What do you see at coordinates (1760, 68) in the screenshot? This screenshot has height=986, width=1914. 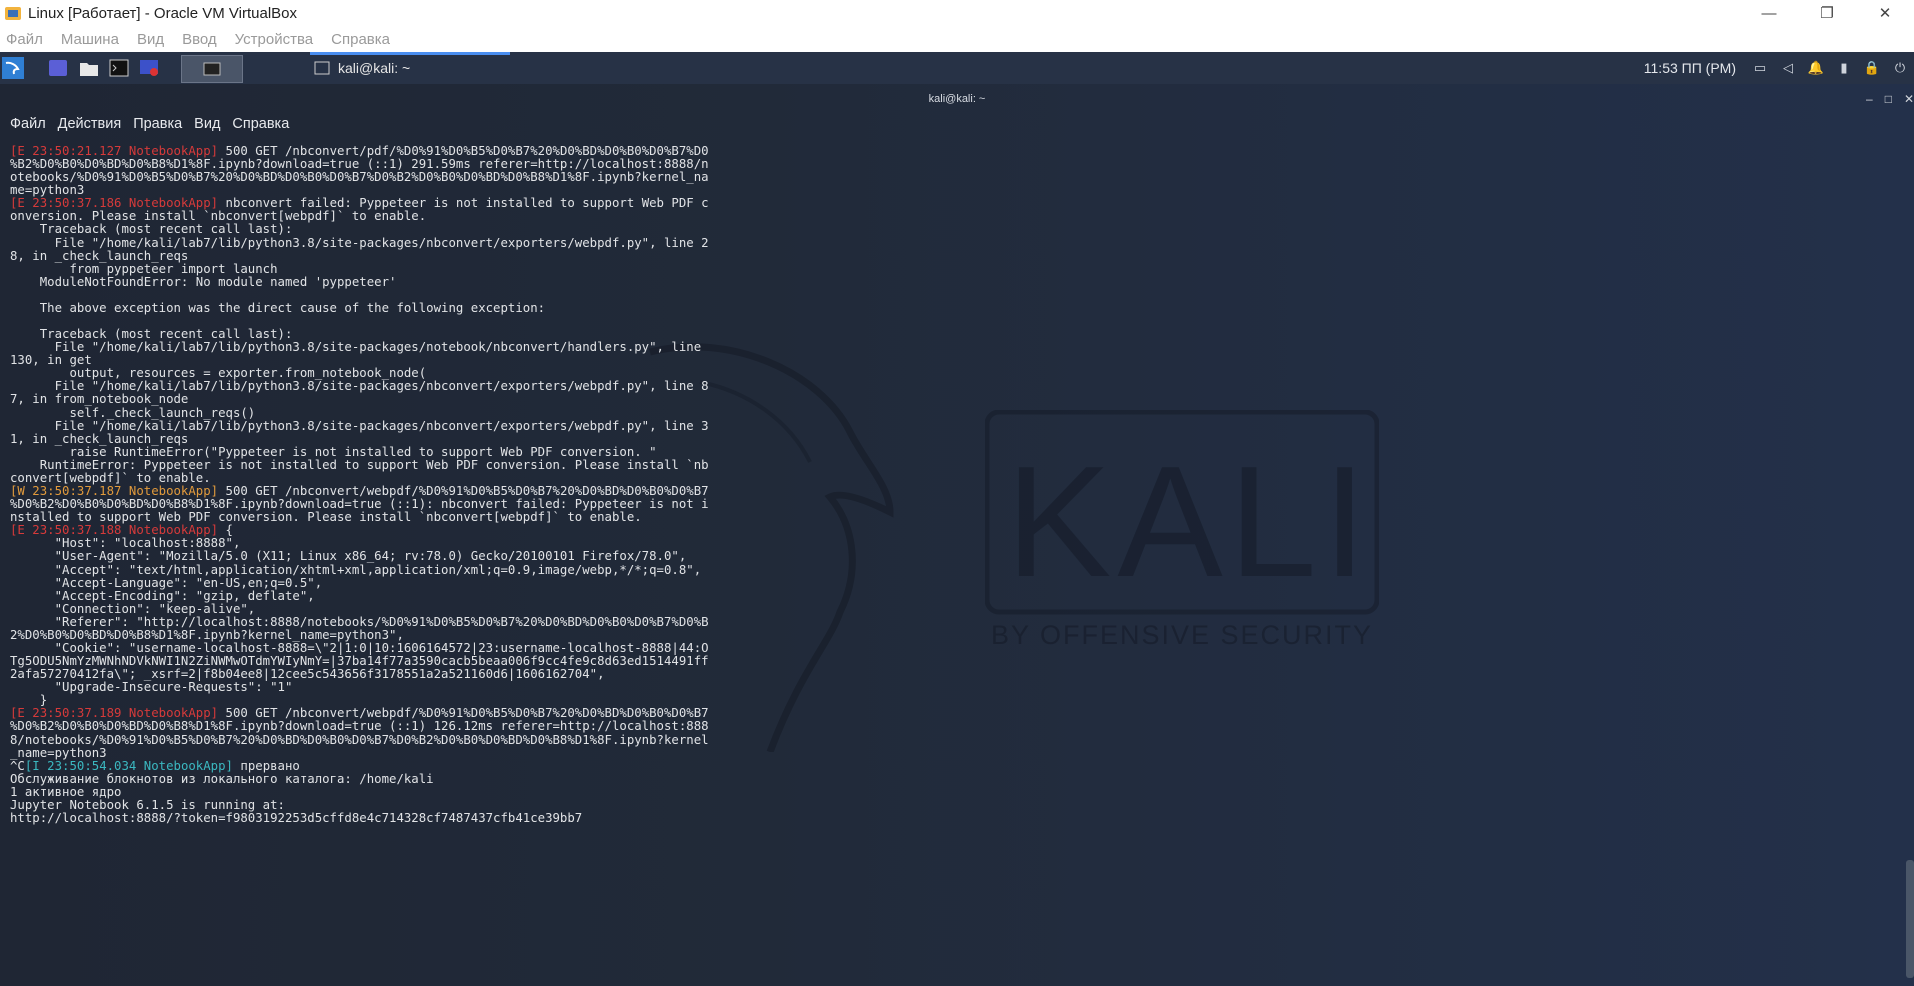 I see `screen-icon: ▭` at bounding box center [1760, 68].